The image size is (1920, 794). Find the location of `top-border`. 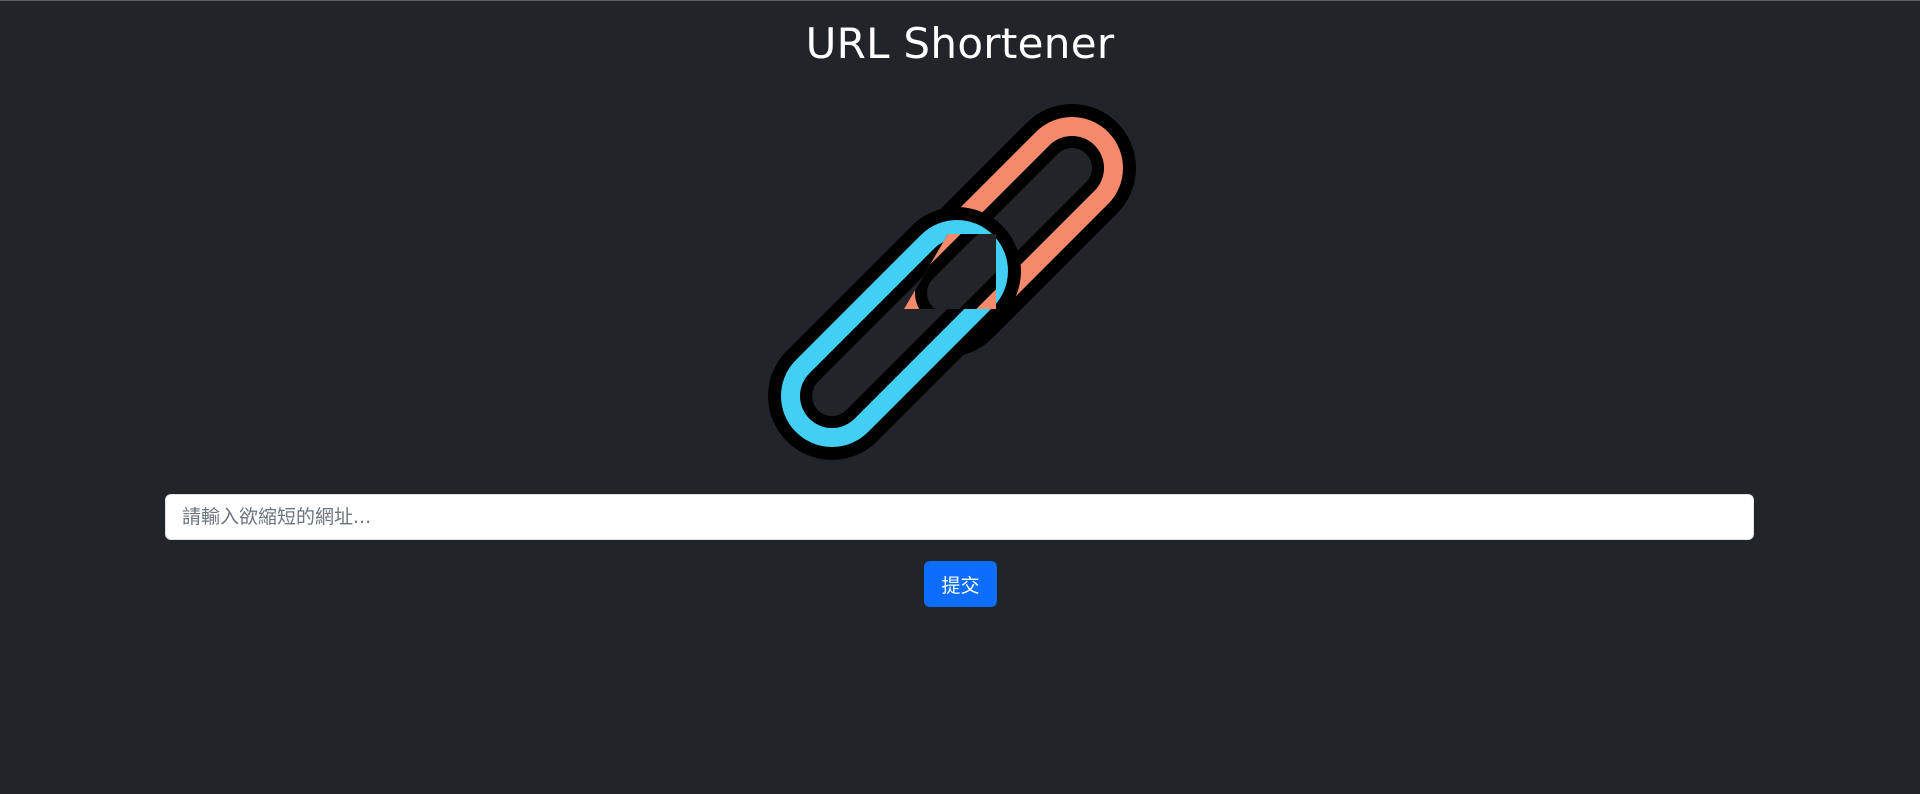

top-border is located at coordinates (960, 0).